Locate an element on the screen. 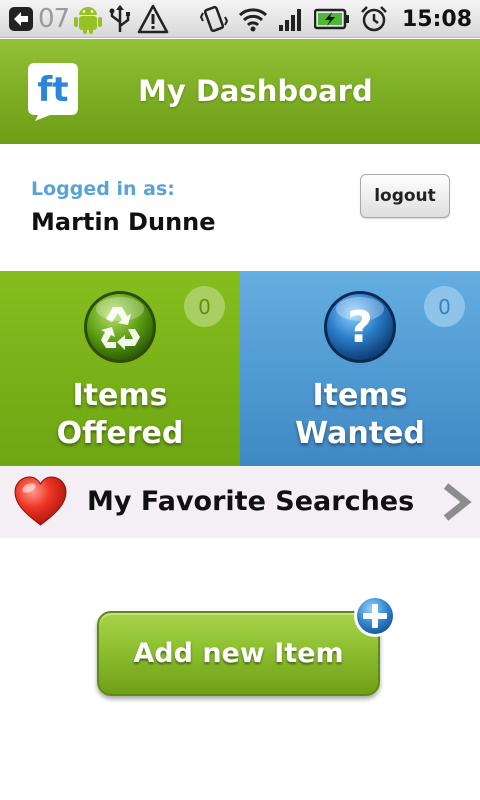 The height and width of the screenshot is (800, 480). back-arrow-icon is located at coordinates (21, 19).